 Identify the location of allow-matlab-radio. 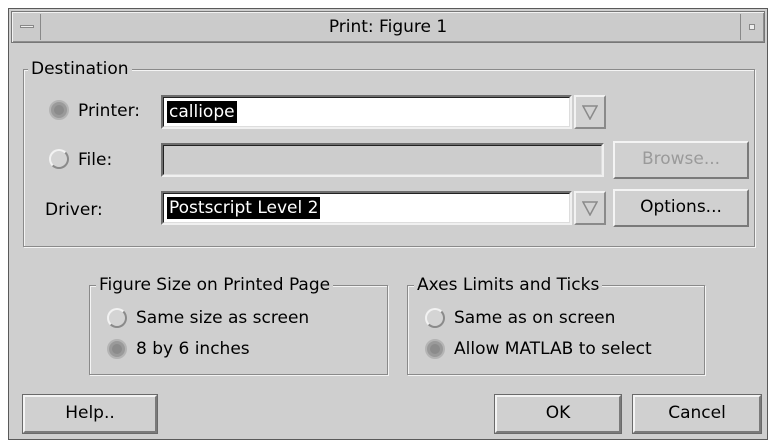
(435, 349).